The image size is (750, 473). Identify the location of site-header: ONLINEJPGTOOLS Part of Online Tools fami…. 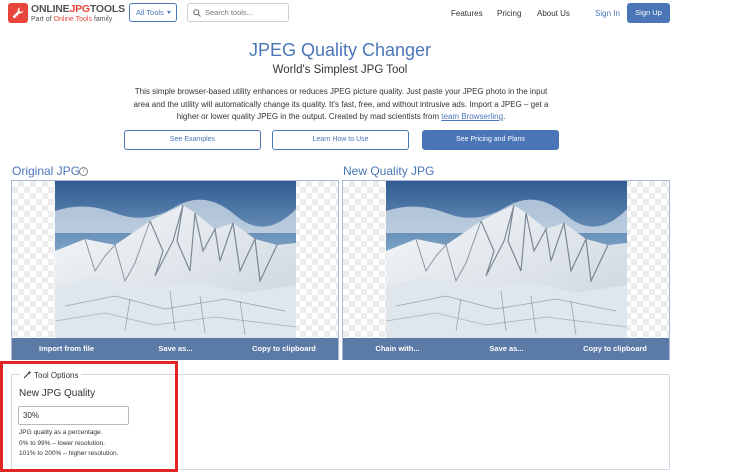
(375, 14).